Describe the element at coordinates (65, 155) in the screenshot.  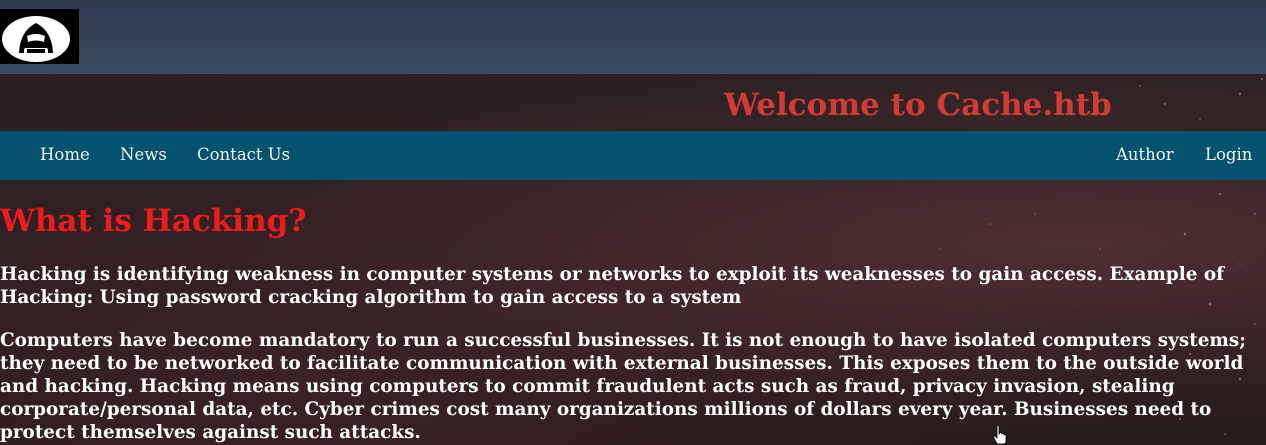
I see `nav-home-link: Home` at that location.